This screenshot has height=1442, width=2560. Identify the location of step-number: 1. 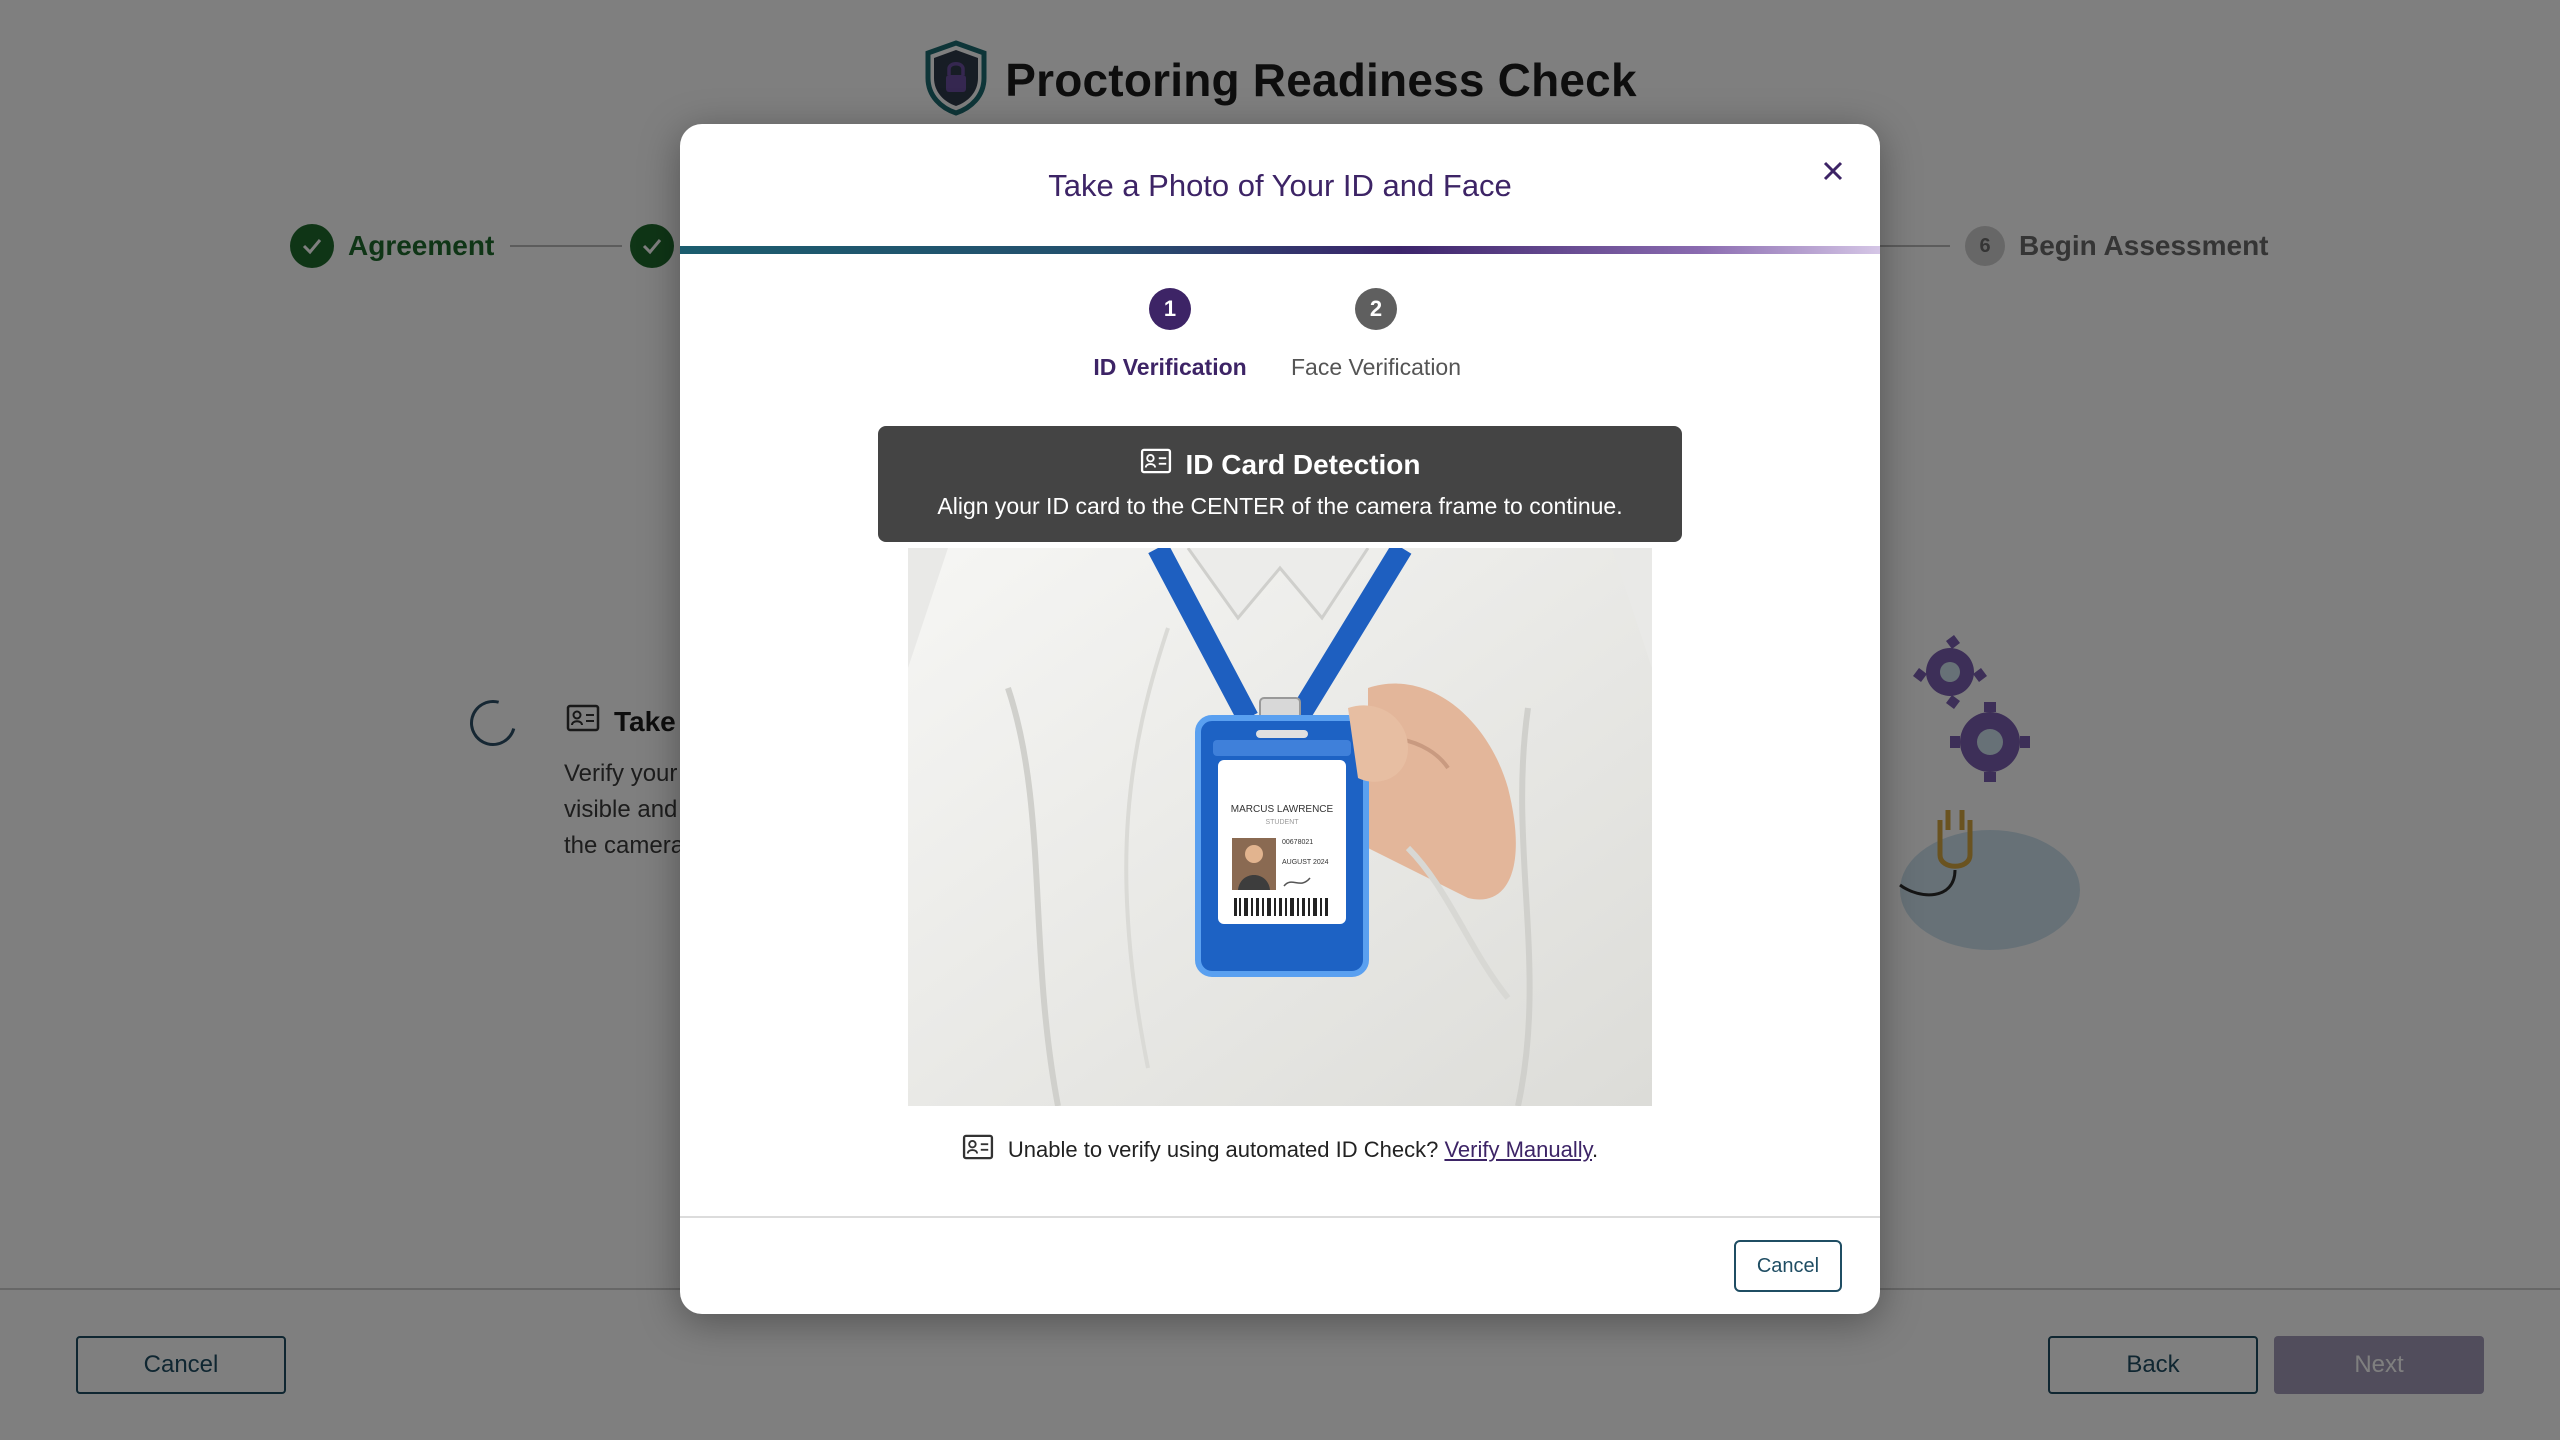
(1170, 309).